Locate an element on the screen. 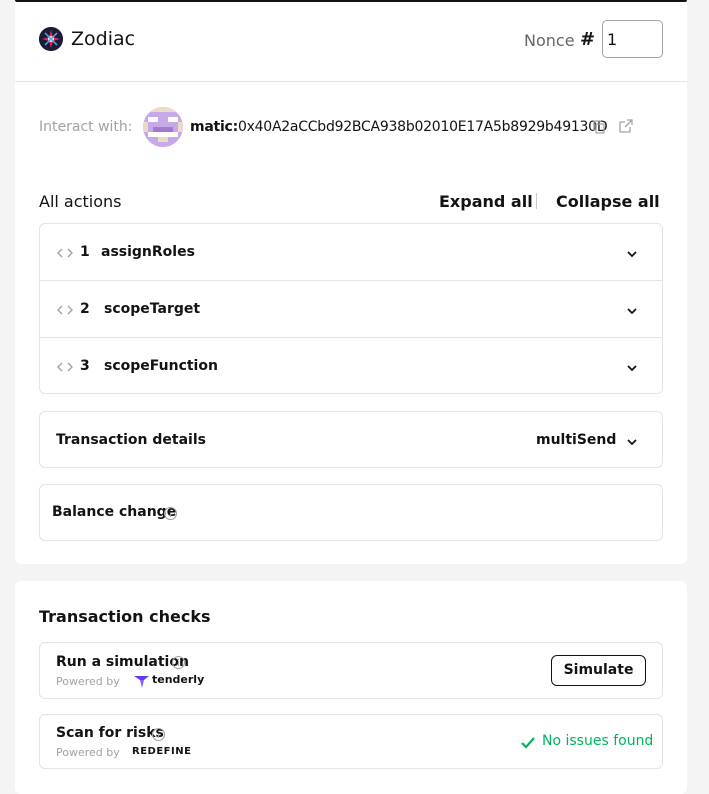 This screenshot has width=709, height=794. balance-change-title: Balance change is located at coordinates (114, 512).